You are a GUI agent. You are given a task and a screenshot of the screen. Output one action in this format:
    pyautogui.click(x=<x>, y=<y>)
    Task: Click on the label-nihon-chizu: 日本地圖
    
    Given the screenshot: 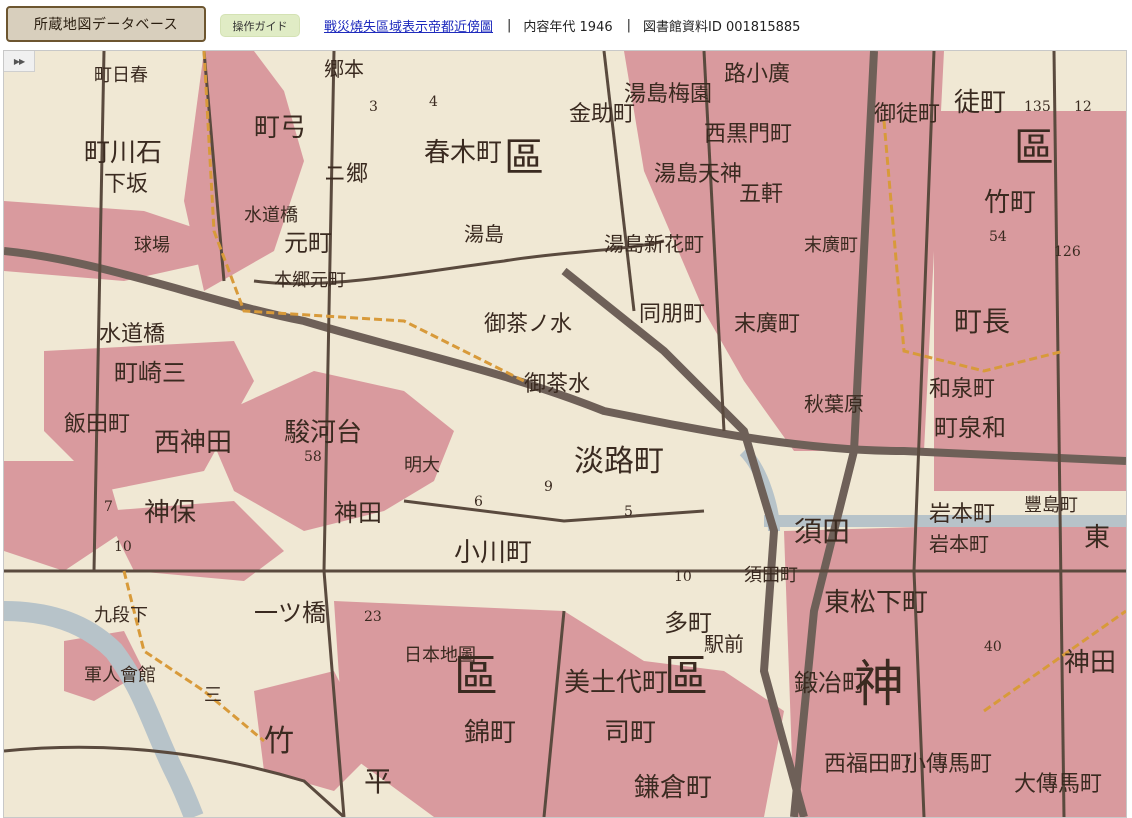 What is the action you would take?
    pyautogui.click(x=440, y=655)
    